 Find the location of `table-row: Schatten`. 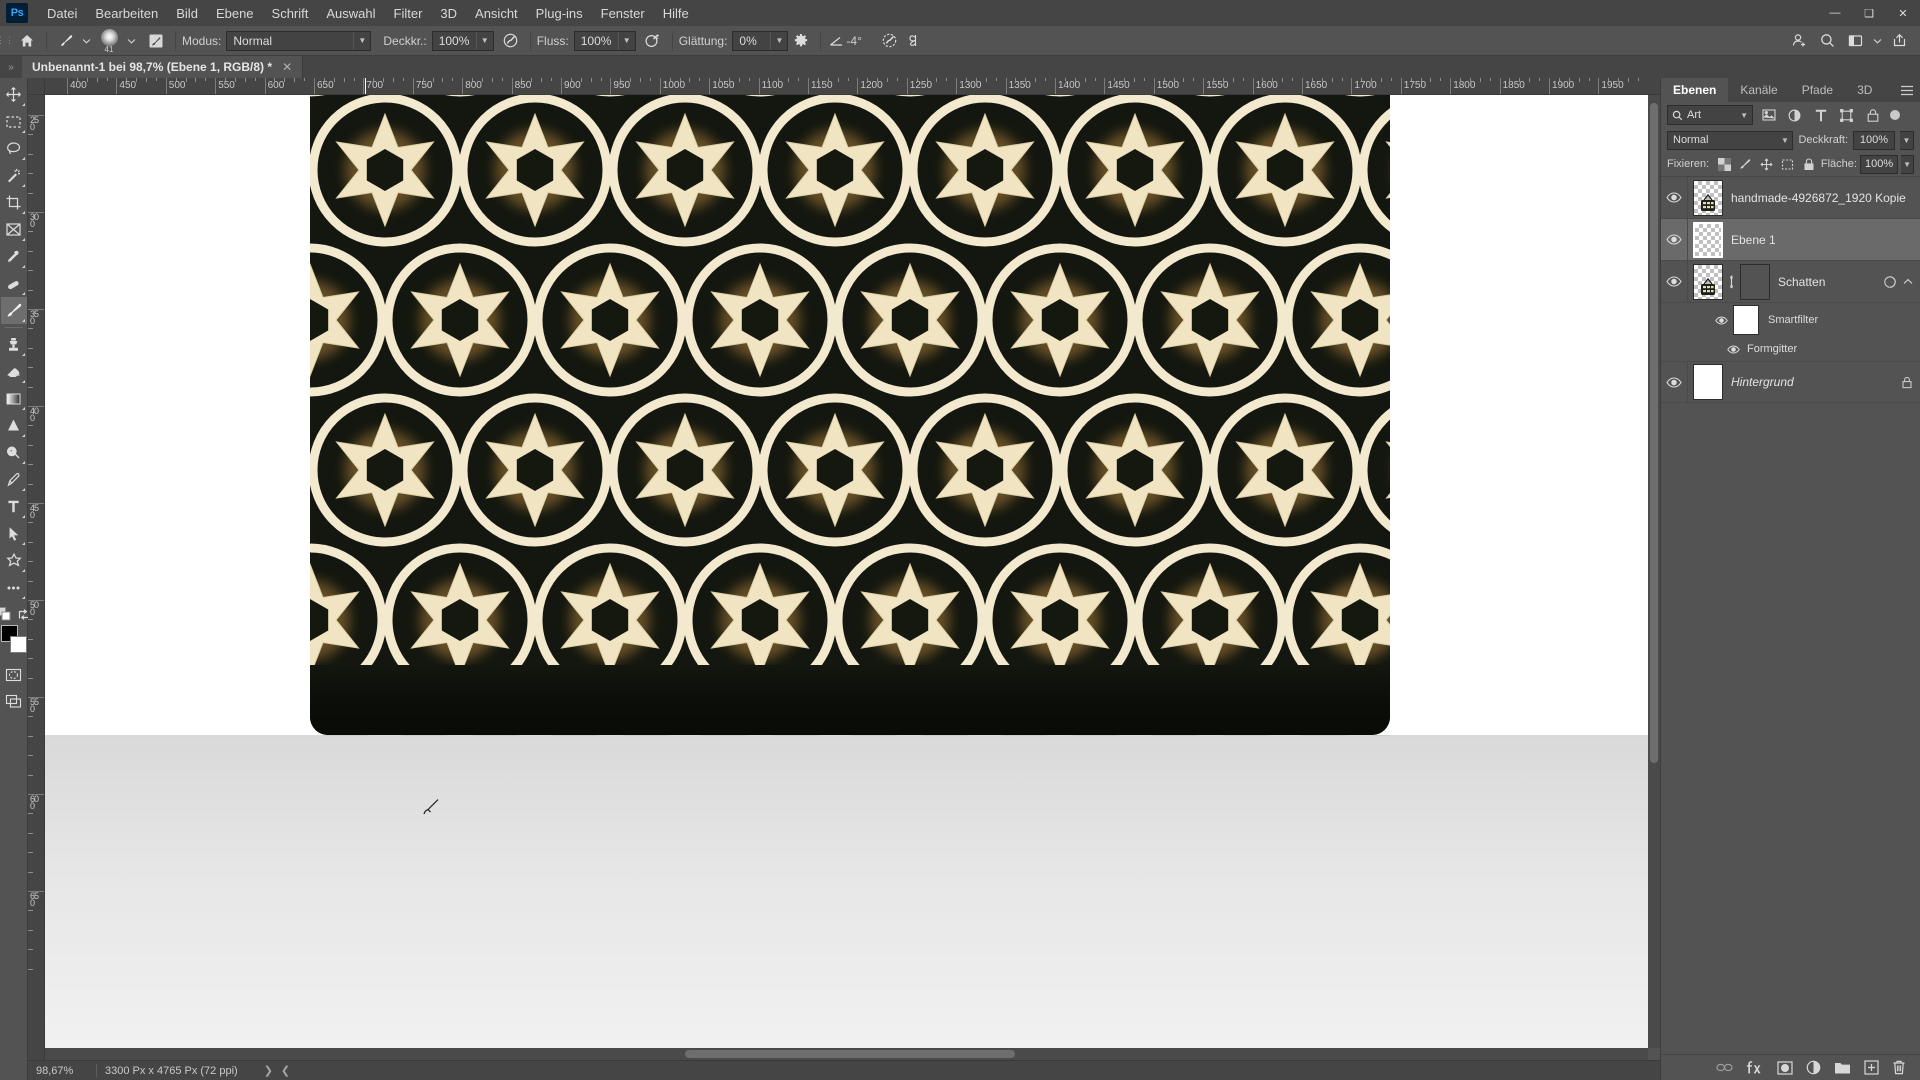

table-row: Schatten is located at coordinates (1790, 282).